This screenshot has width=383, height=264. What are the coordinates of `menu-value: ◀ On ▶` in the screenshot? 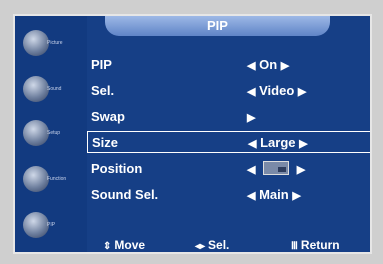 It's located at (268, 64).